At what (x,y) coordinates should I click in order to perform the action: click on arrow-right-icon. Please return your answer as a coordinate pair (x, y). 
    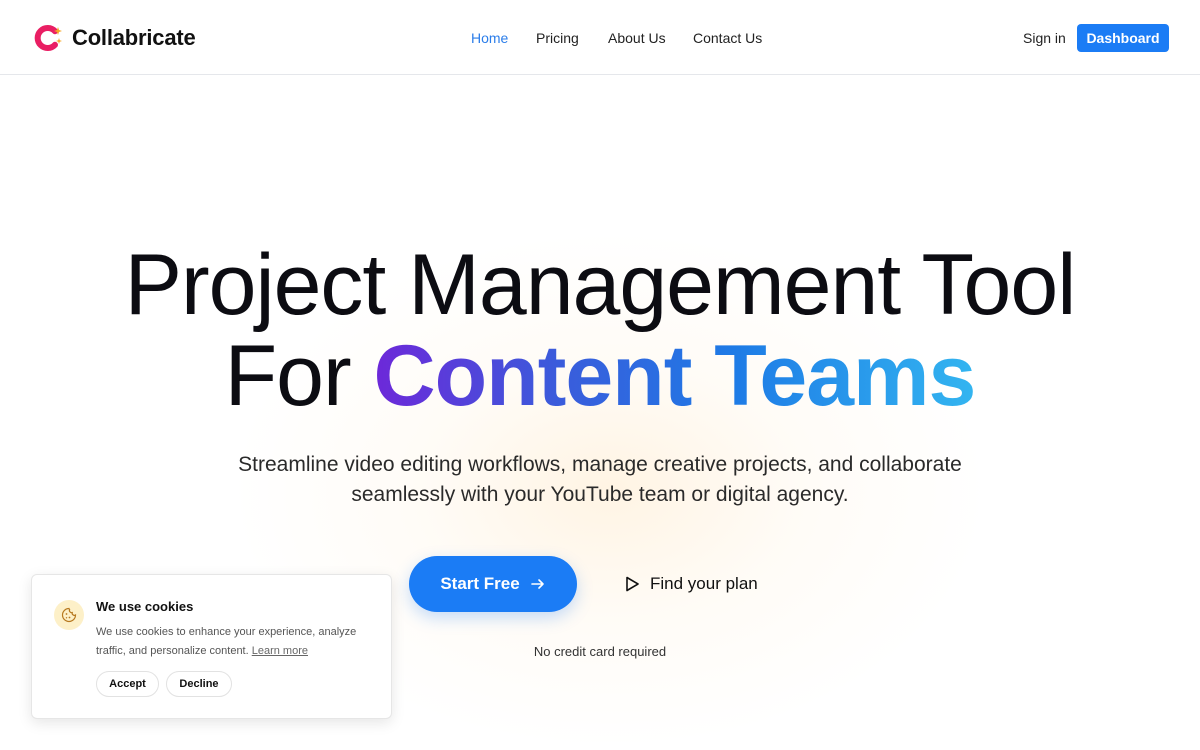
    Looking at the image, I should click on (537, 584).